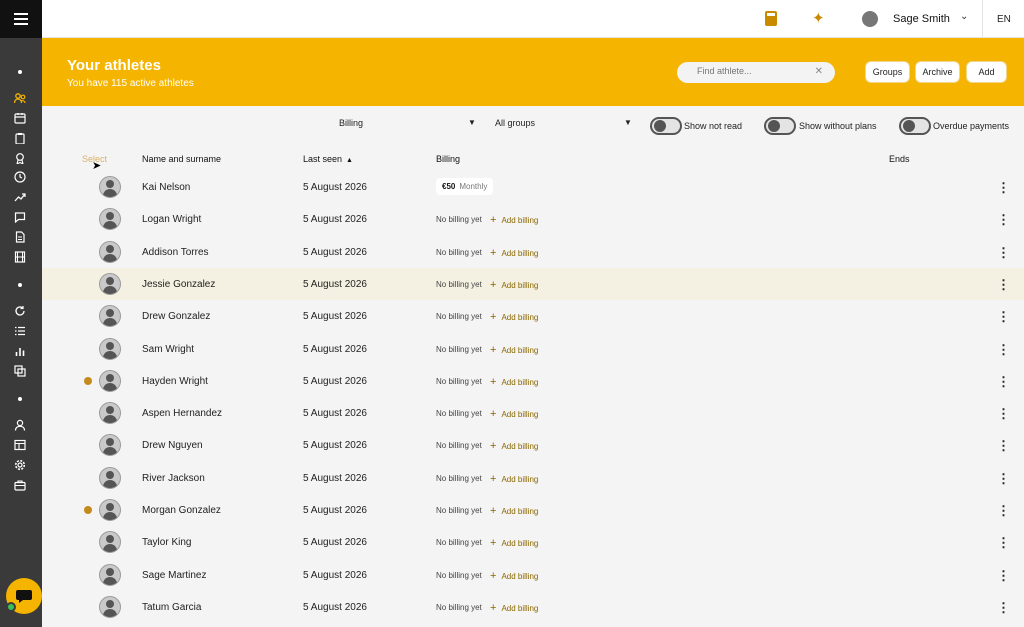  I want to click on athlete-name: Jessie Gonzalez, so click(178, 284).